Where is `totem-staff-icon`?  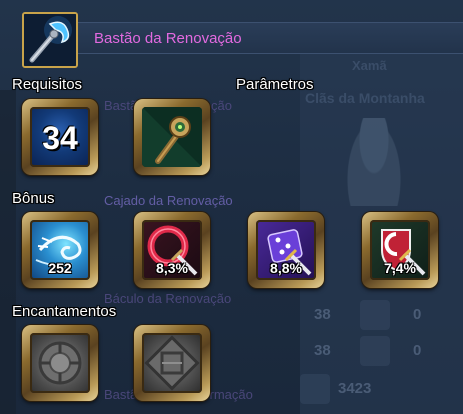
totem-staff-icon is located at coordinates (172, 137).